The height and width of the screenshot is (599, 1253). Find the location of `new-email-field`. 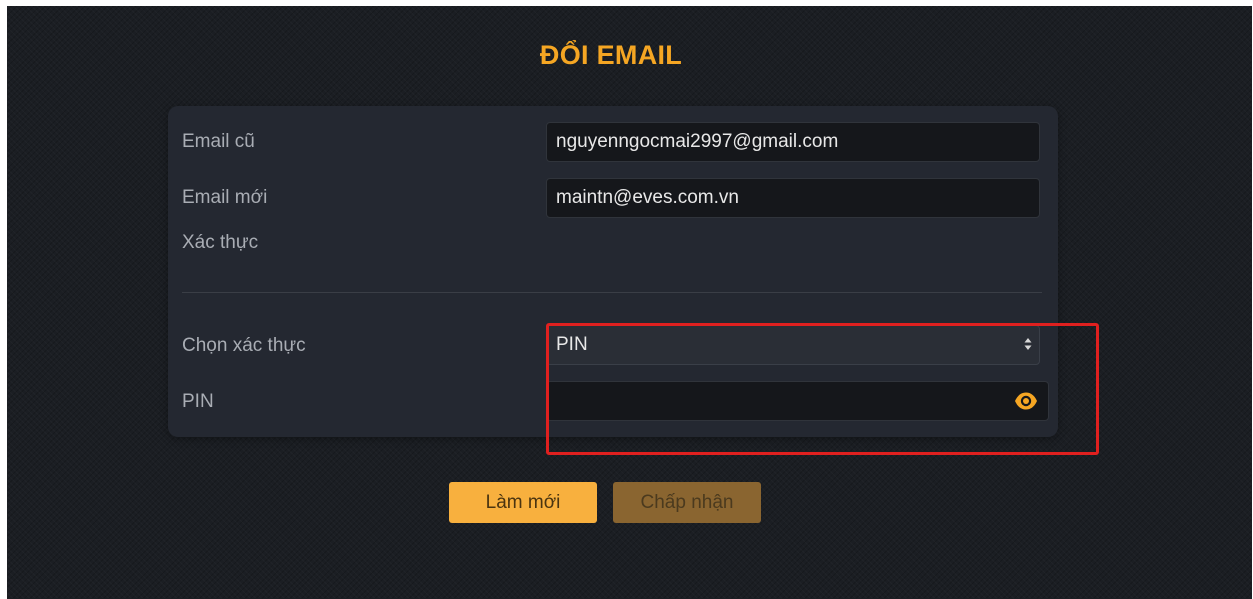

new-email-field is located at coordinates (793, 198).